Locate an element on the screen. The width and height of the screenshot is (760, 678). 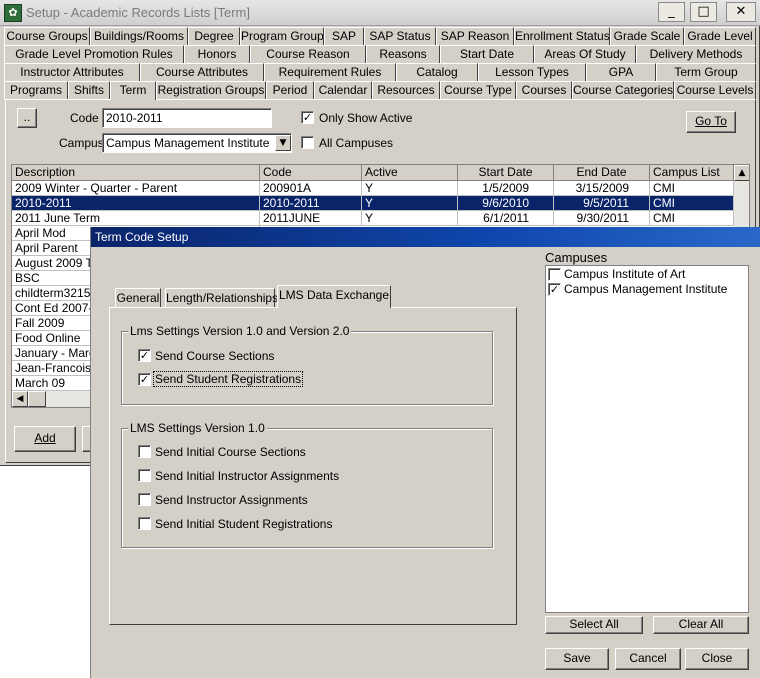
campus-label: Campus Management Institute is located at coordinates (646, 289).